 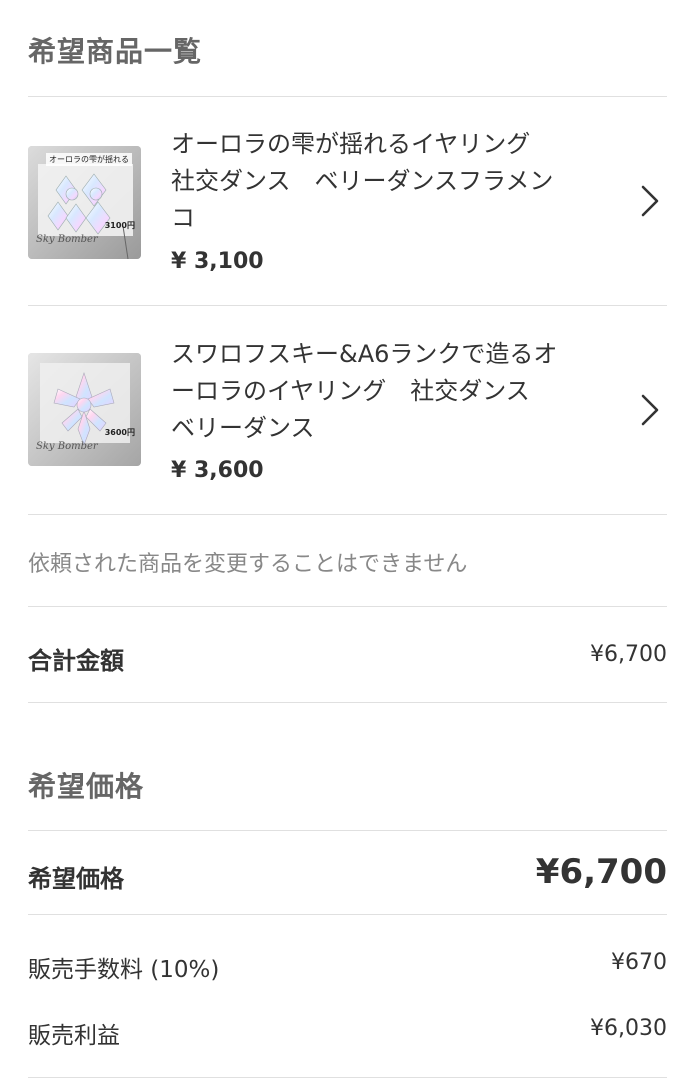 I want to click on item-name-line: ーロラのイヤリング 社交ダンス, so click(x=350, y=391).